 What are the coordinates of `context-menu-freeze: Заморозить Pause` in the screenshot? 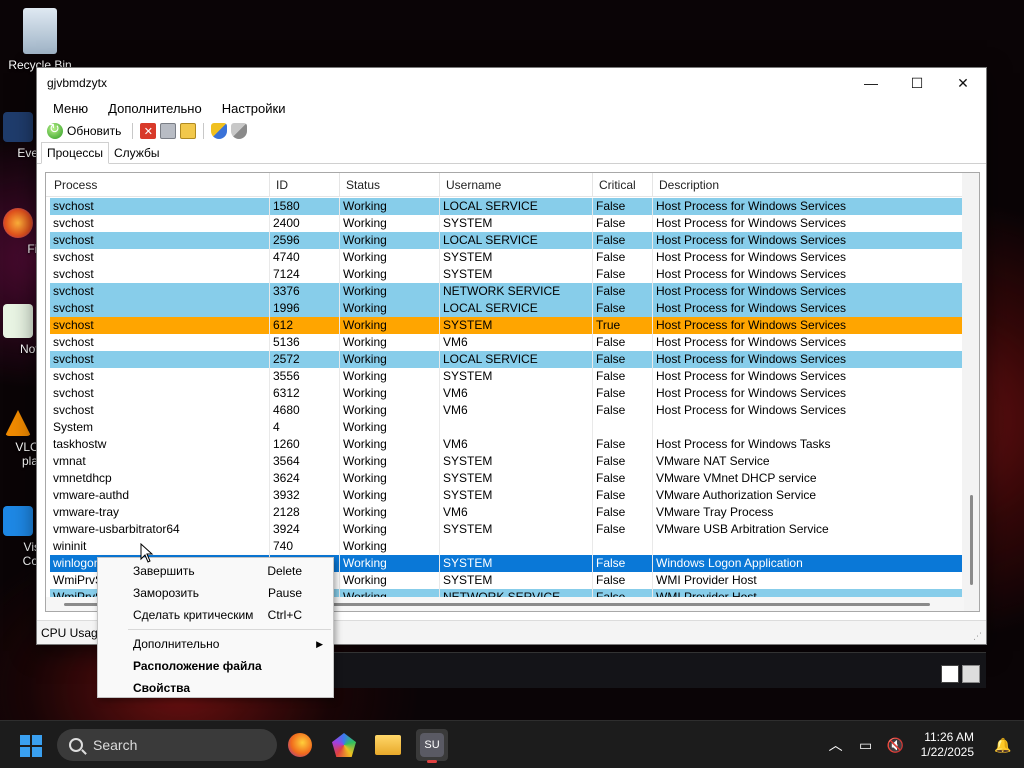 It's located at (215, 593).